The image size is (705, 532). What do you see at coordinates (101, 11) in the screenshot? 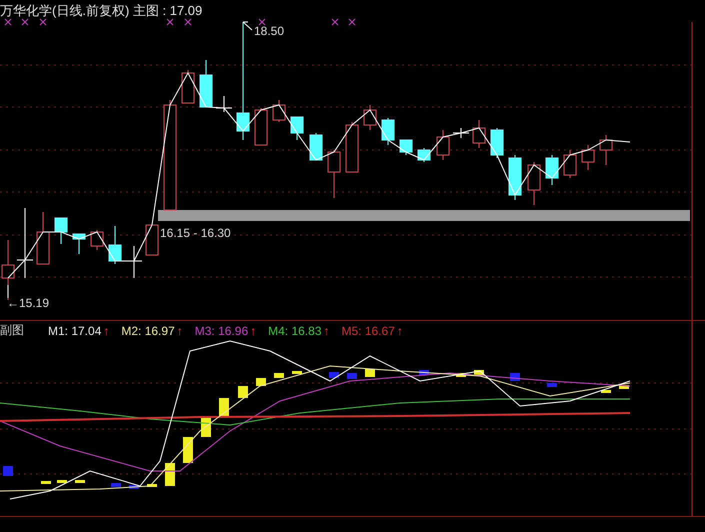
I see `chart-title: 万华化学(日线.前复权) 主图 : 17.09` at bounding box center [101, 11].